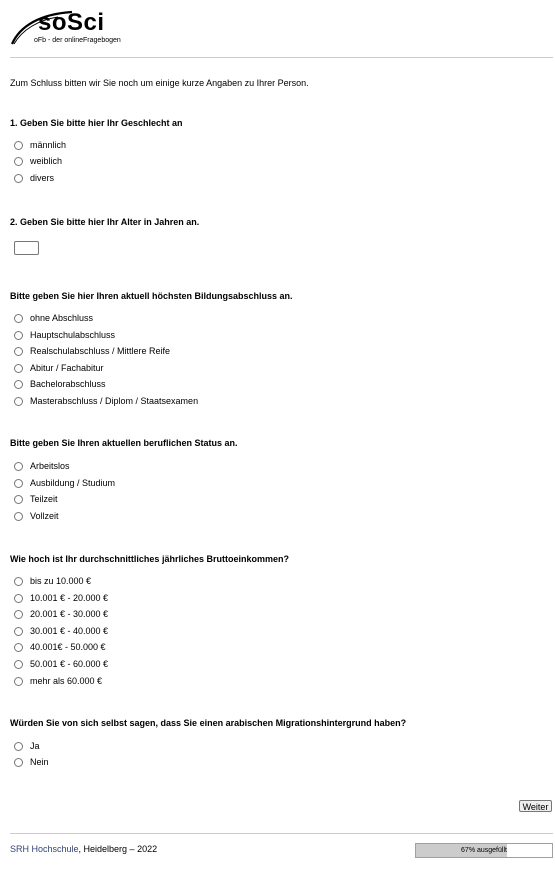 Image resolution: width=555 pixels, height=869 pixels. Describe the element at coordinates (35, 746) in the screenshot. I see `option-label: Ja` at that location.